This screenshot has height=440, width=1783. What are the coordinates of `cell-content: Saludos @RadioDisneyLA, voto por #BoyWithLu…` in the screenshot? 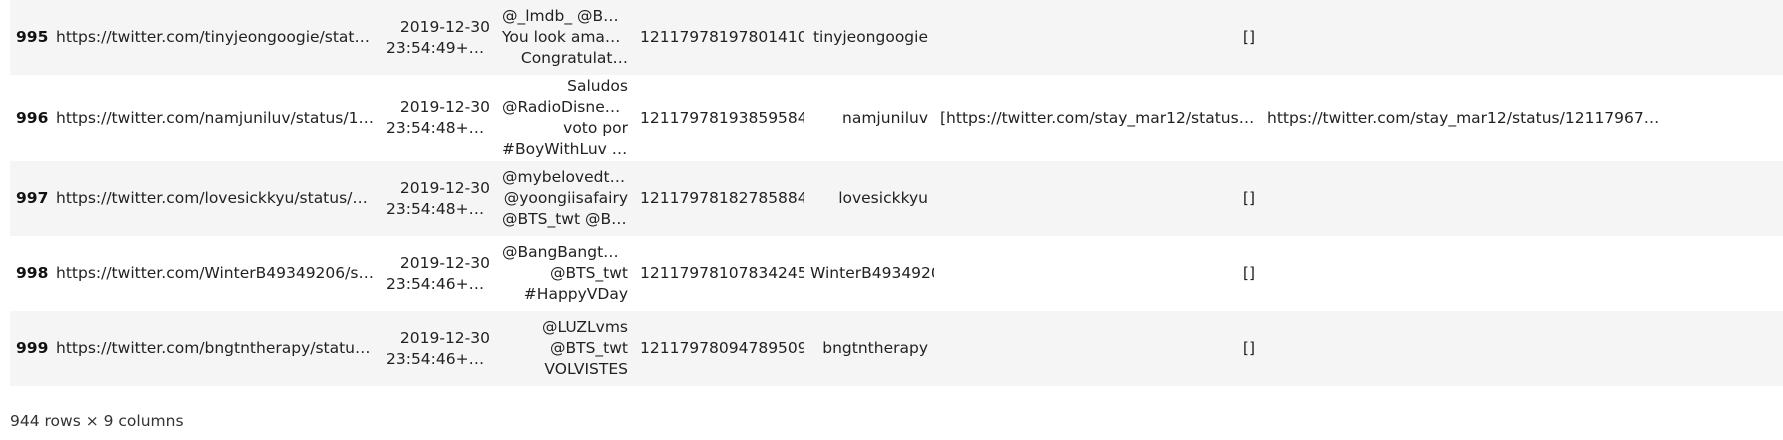 It's located at (565, 117).